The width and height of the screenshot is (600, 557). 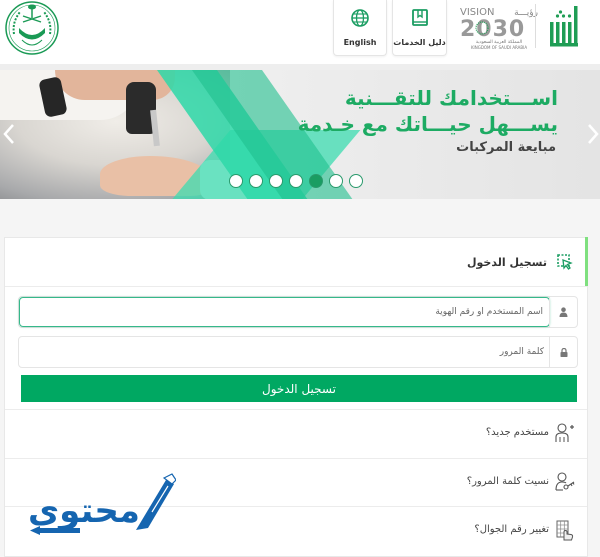 I want to click on ministry-of-interior-logo, so click(x=32, y=28).